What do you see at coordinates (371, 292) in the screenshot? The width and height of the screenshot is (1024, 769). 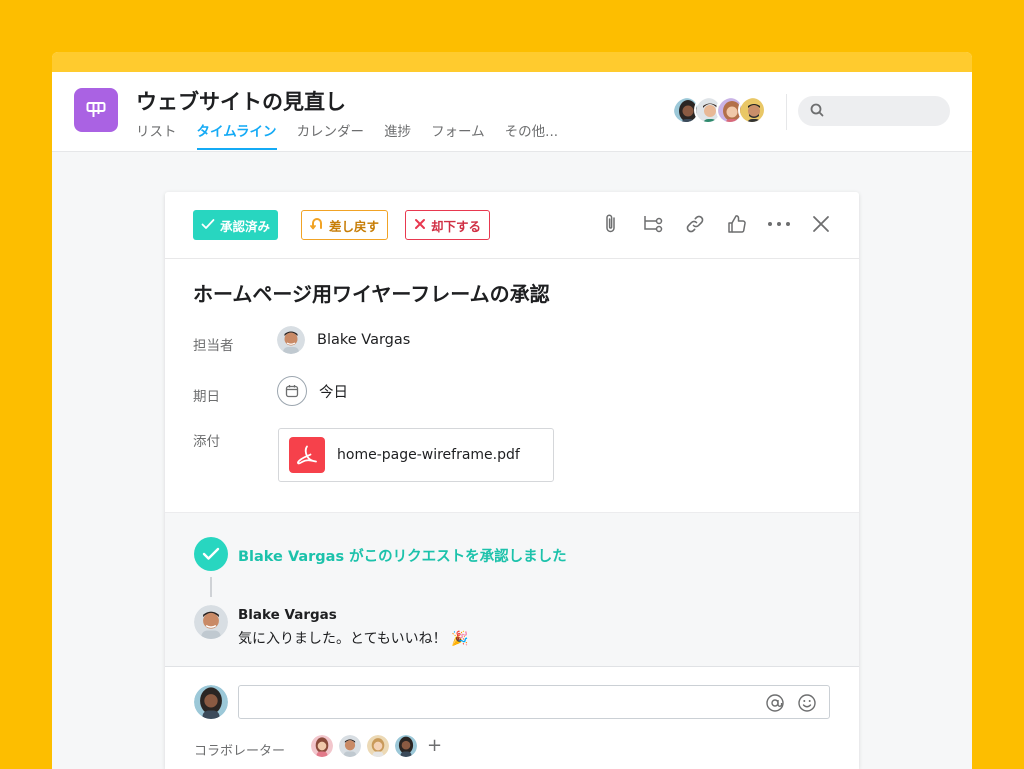 I see `task-title: ホームページ用ワイヤーフレームの承認` at bounding box center [371, 292].